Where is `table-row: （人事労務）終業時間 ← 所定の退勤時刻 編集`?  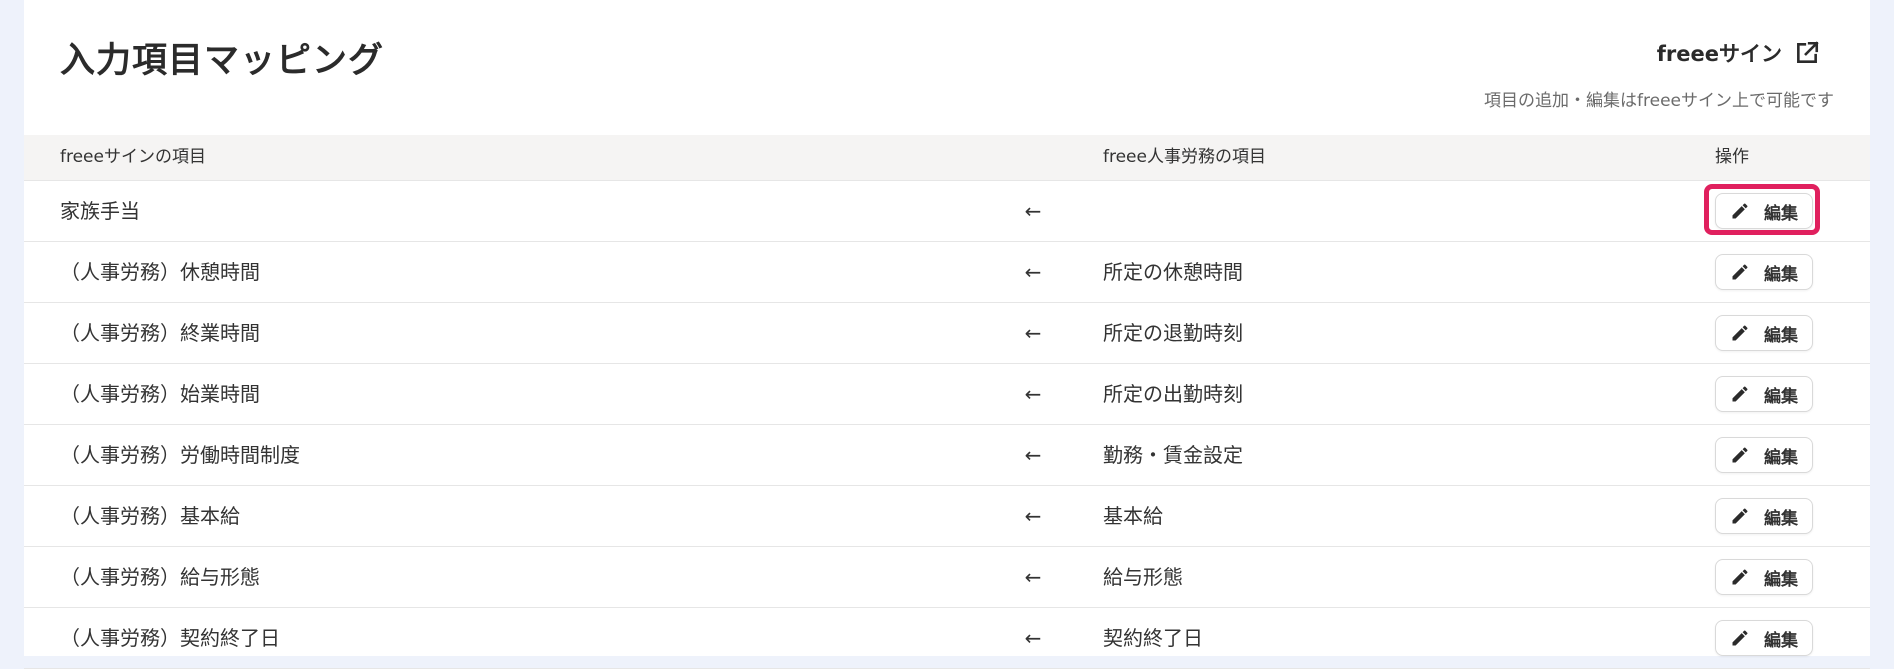 table-row: （人事労務）終業時間 ← 所定の退勤時刻 編集 is located at coordinates (947, 333).